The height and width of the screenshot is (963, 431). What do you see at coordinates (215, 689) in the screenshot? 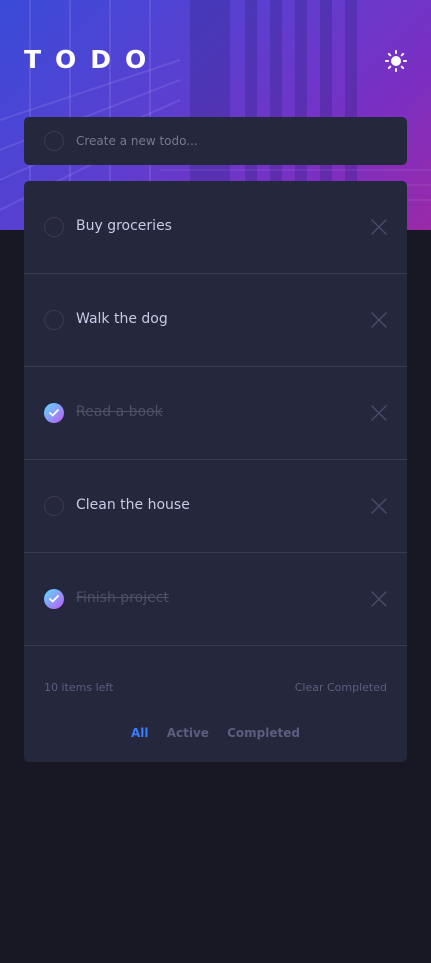
I see `list-footer: 10 items left Clear Completed` at bounding box center [215, 689].